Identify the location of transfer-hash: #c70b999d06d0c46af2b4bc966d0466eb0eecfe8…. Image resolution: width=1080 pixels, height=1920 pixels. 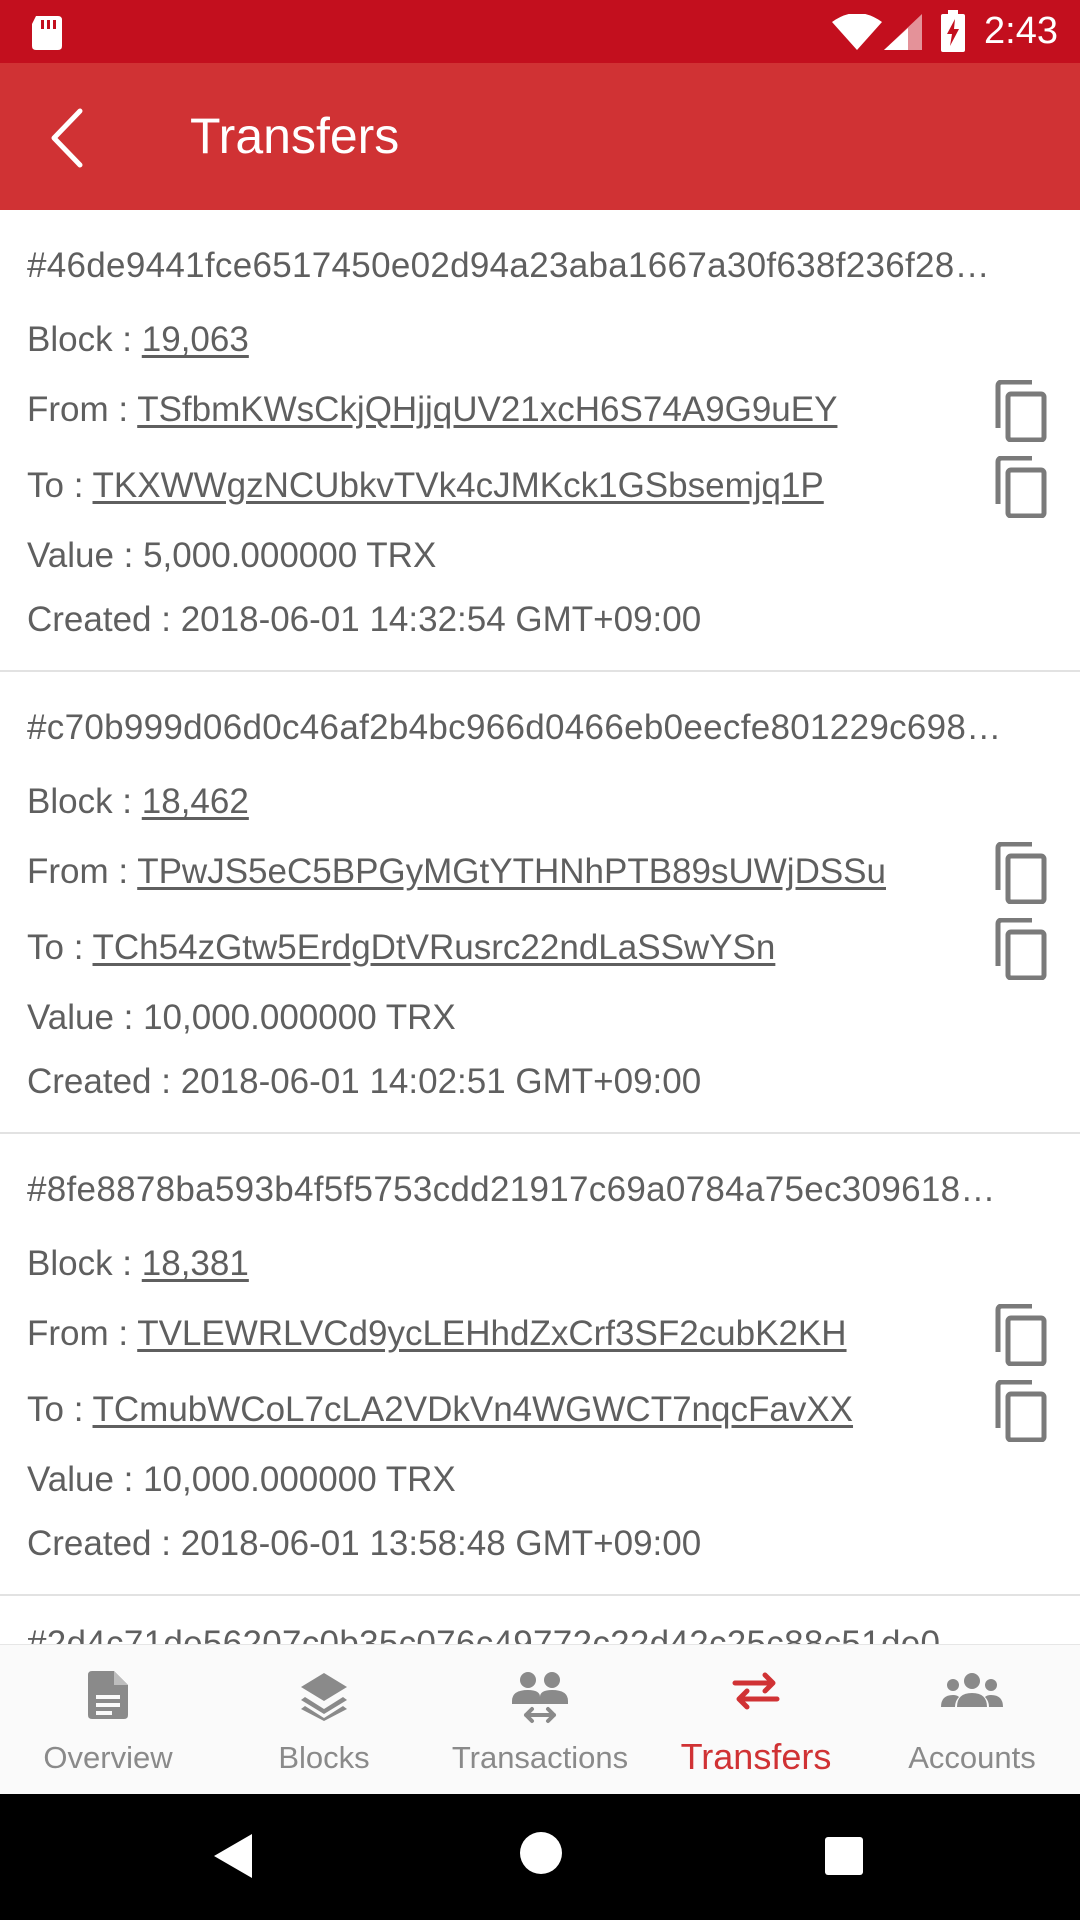
(537, 728).